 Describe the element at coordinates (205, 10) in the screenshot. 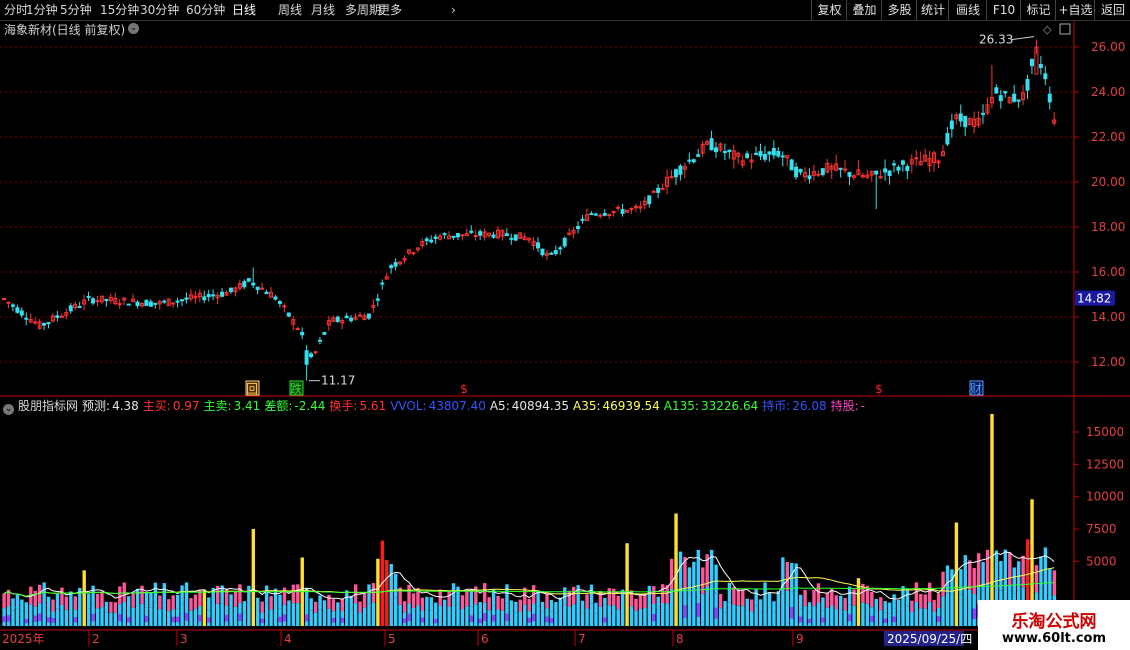

I see `period-tab-5: 60分钟` at that location.